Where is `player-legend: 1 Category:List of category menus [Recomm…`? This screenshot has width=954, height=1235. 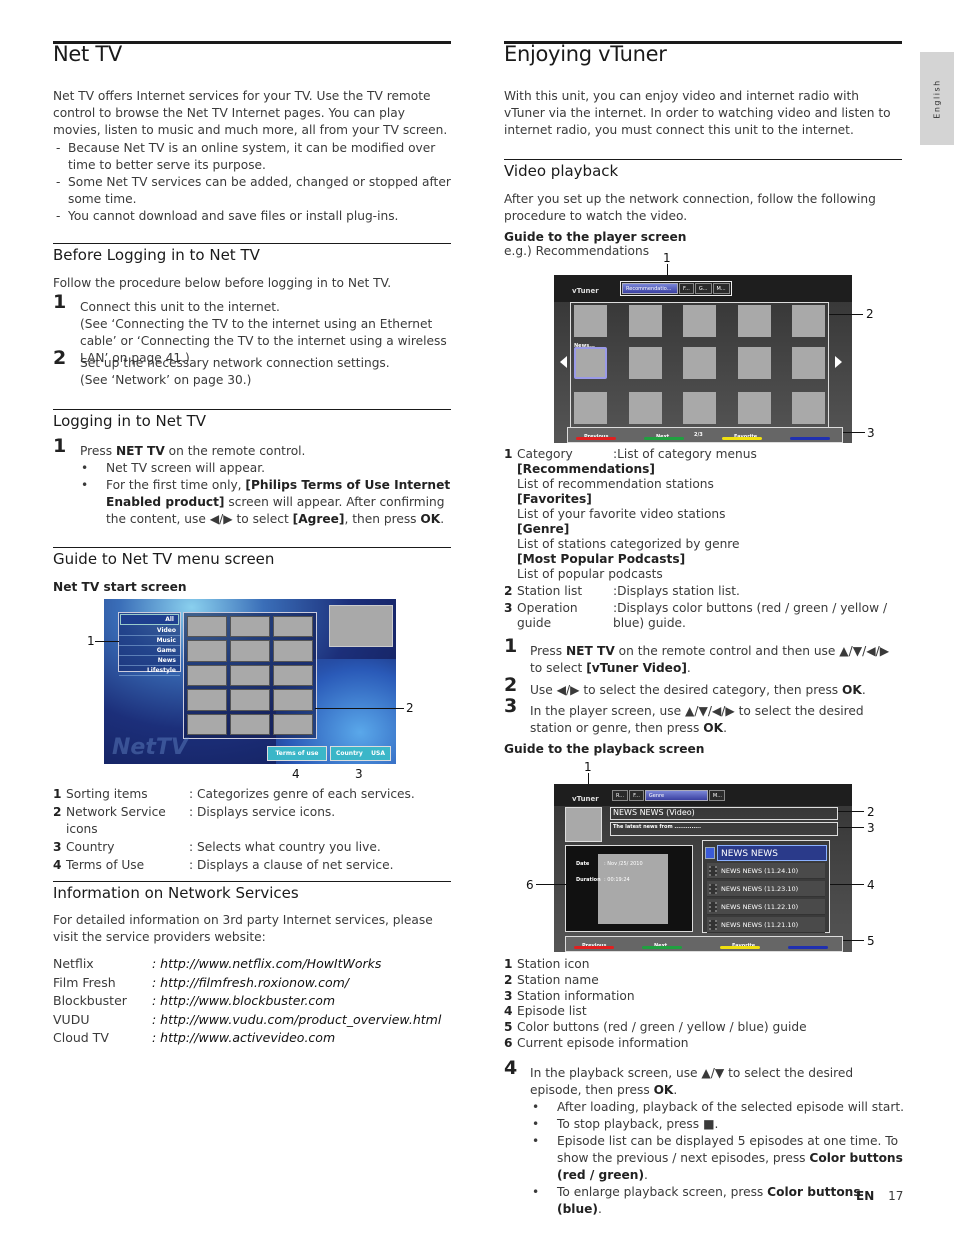 player-legend: 1 Category:List of category menus [Recomm… is located at coordinates (704, 539).